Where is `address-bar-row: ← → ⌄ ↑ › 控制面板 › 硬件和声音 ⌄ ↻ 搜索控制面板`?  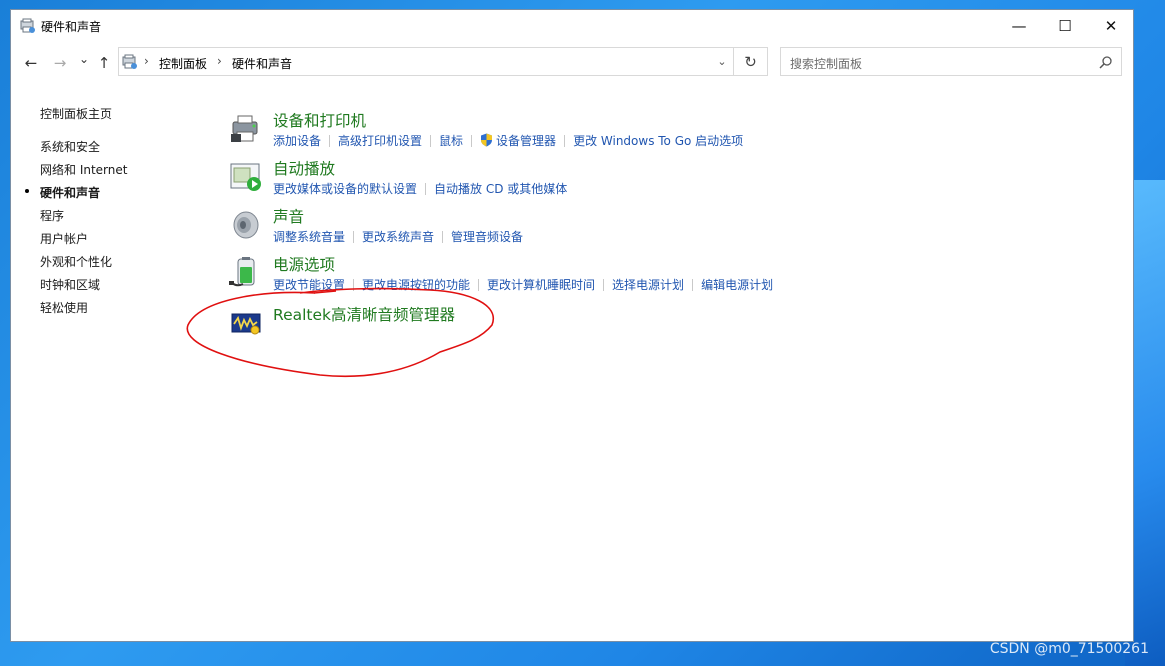
address-bar-row: ← → ⌄ ↑ › 控制面板 › 硬件和声音 ⌄ ↻ 搜索控制面板 is located at coordinates (572, 62).